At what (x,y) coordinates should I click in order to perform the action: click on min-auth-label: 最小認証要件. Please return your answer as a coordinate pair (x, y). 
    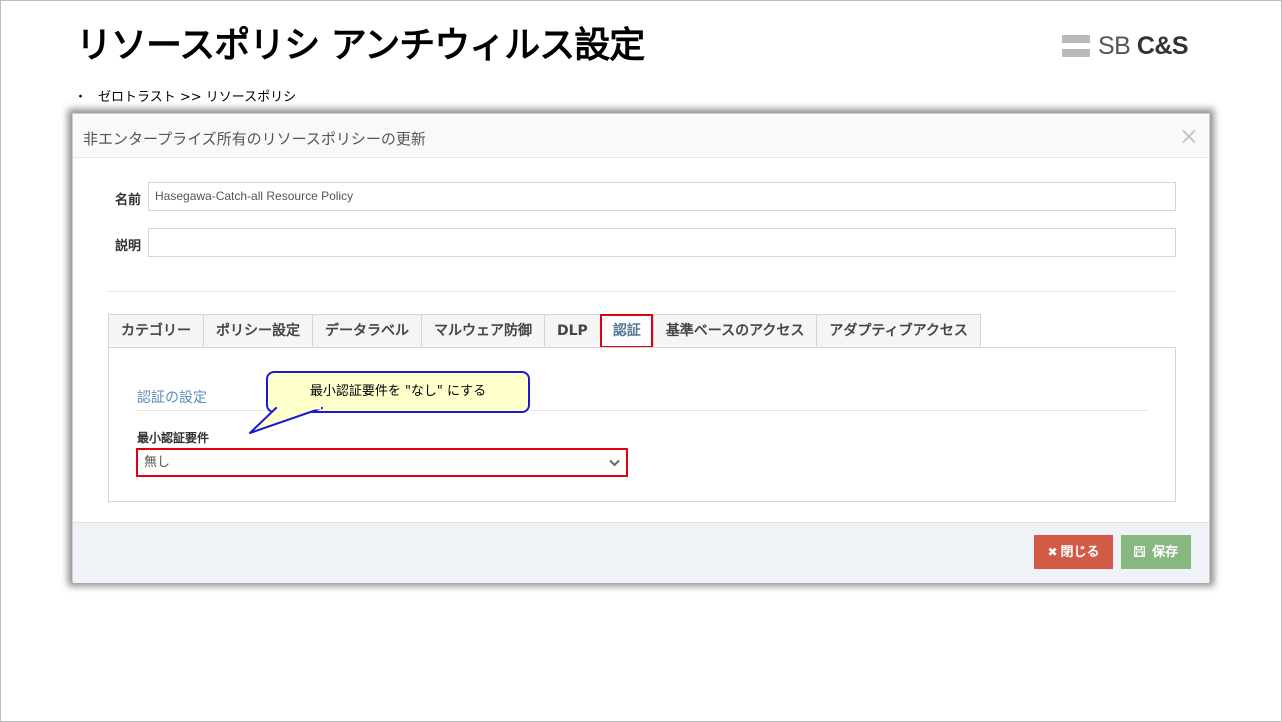
    Looking at the image, I should click on (173, 438).